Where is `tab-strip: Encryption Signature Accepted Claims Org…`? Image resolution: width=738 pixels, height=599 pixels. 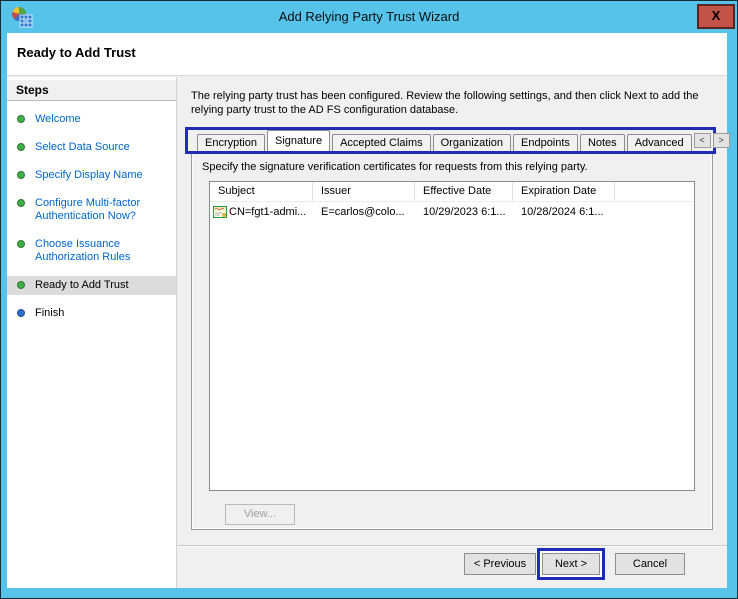
tab-strip: Encryption Signature Accepted Claims Org… is located at coordinates (445, 140).